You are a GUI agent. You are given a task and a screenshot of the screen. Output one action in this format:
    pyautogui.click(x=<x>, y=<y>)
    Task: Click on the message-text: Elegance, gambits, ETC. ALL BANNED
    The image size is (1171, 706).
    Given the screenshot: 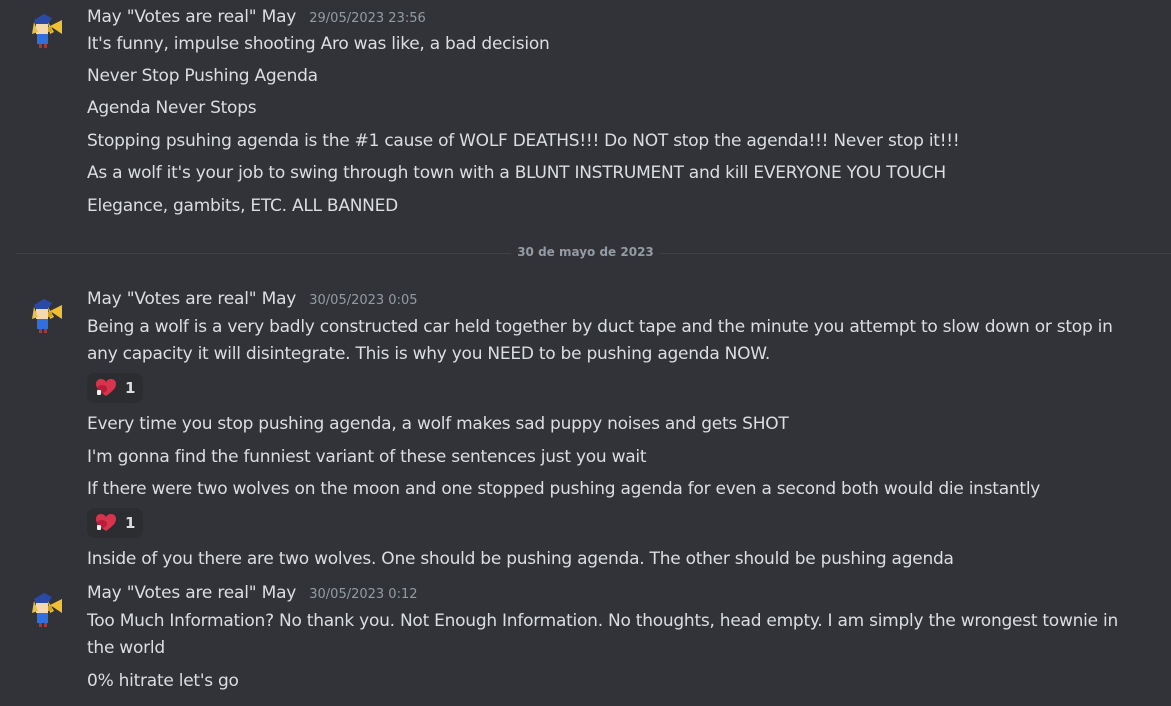 What is the action you would take?
    pyautogui.click(x=242, y=206)
    